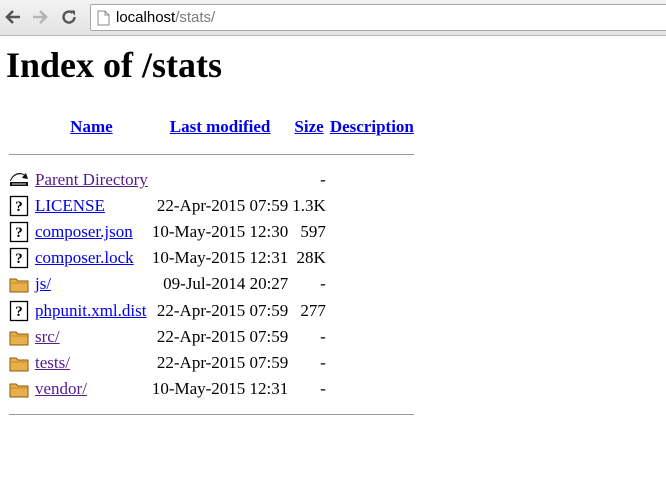 This screenshot has width=666, height=486. I want to click on header-icon-cell, so click(20, 127).